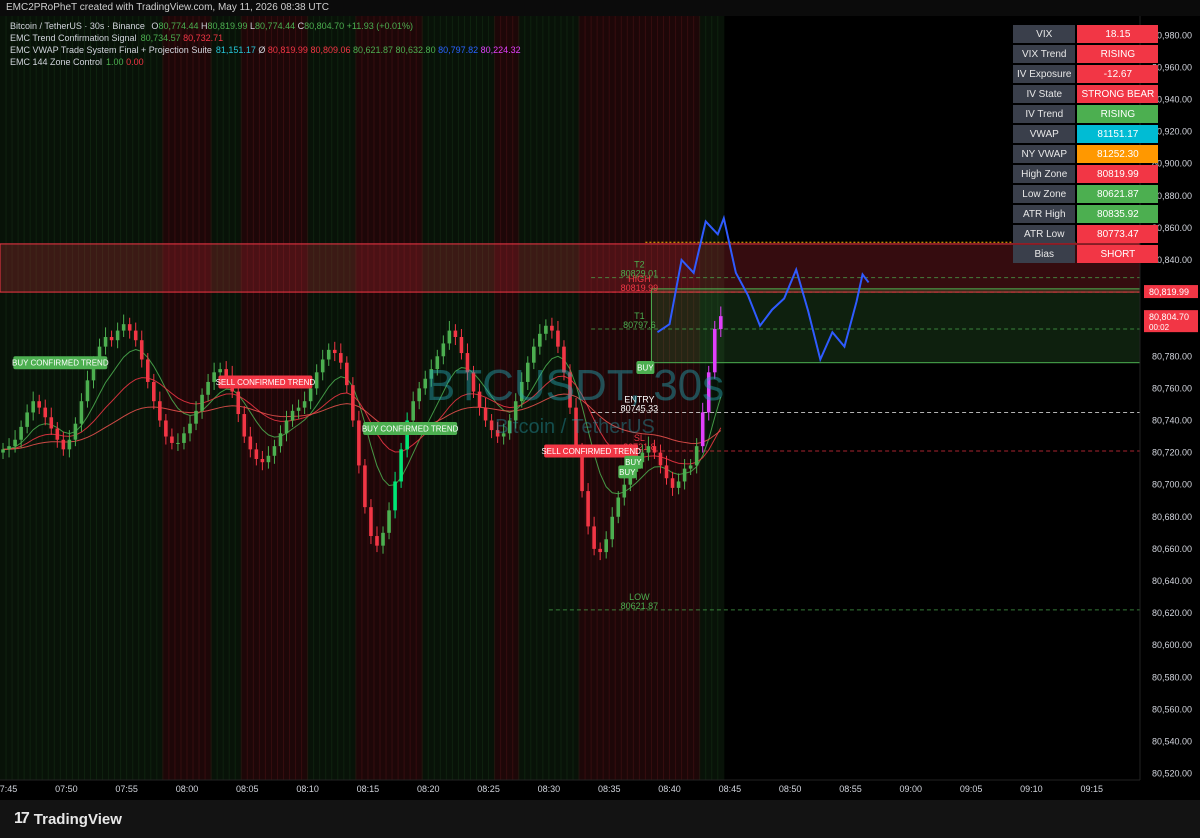 The image size is (1200, 838). I want to click on signal-text: BUY CONFIRMED TREND, so click(60, 363).